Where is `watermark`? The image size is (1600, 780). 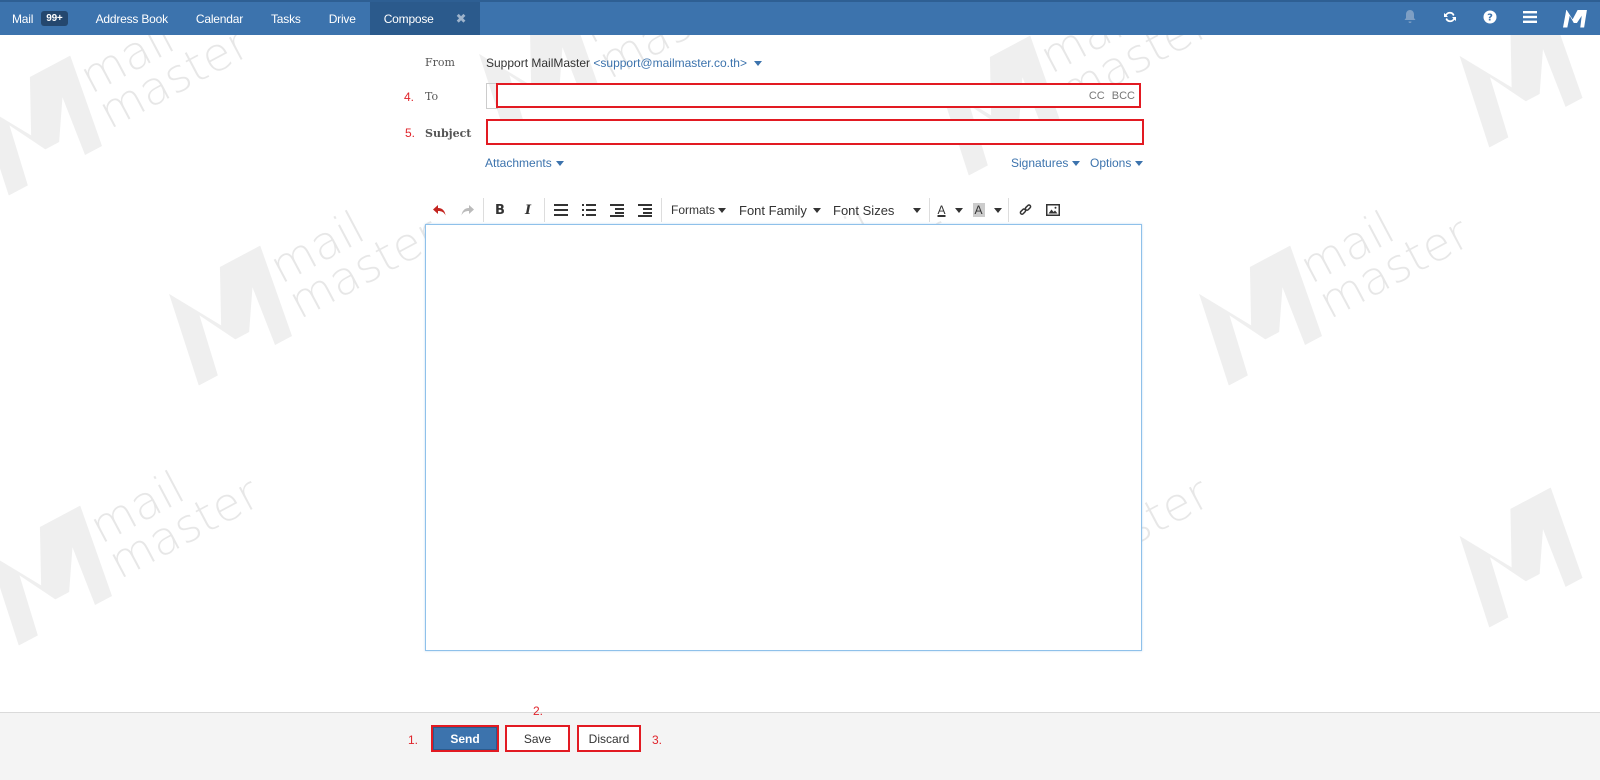
watermark is located at coordinates (1520, 557).